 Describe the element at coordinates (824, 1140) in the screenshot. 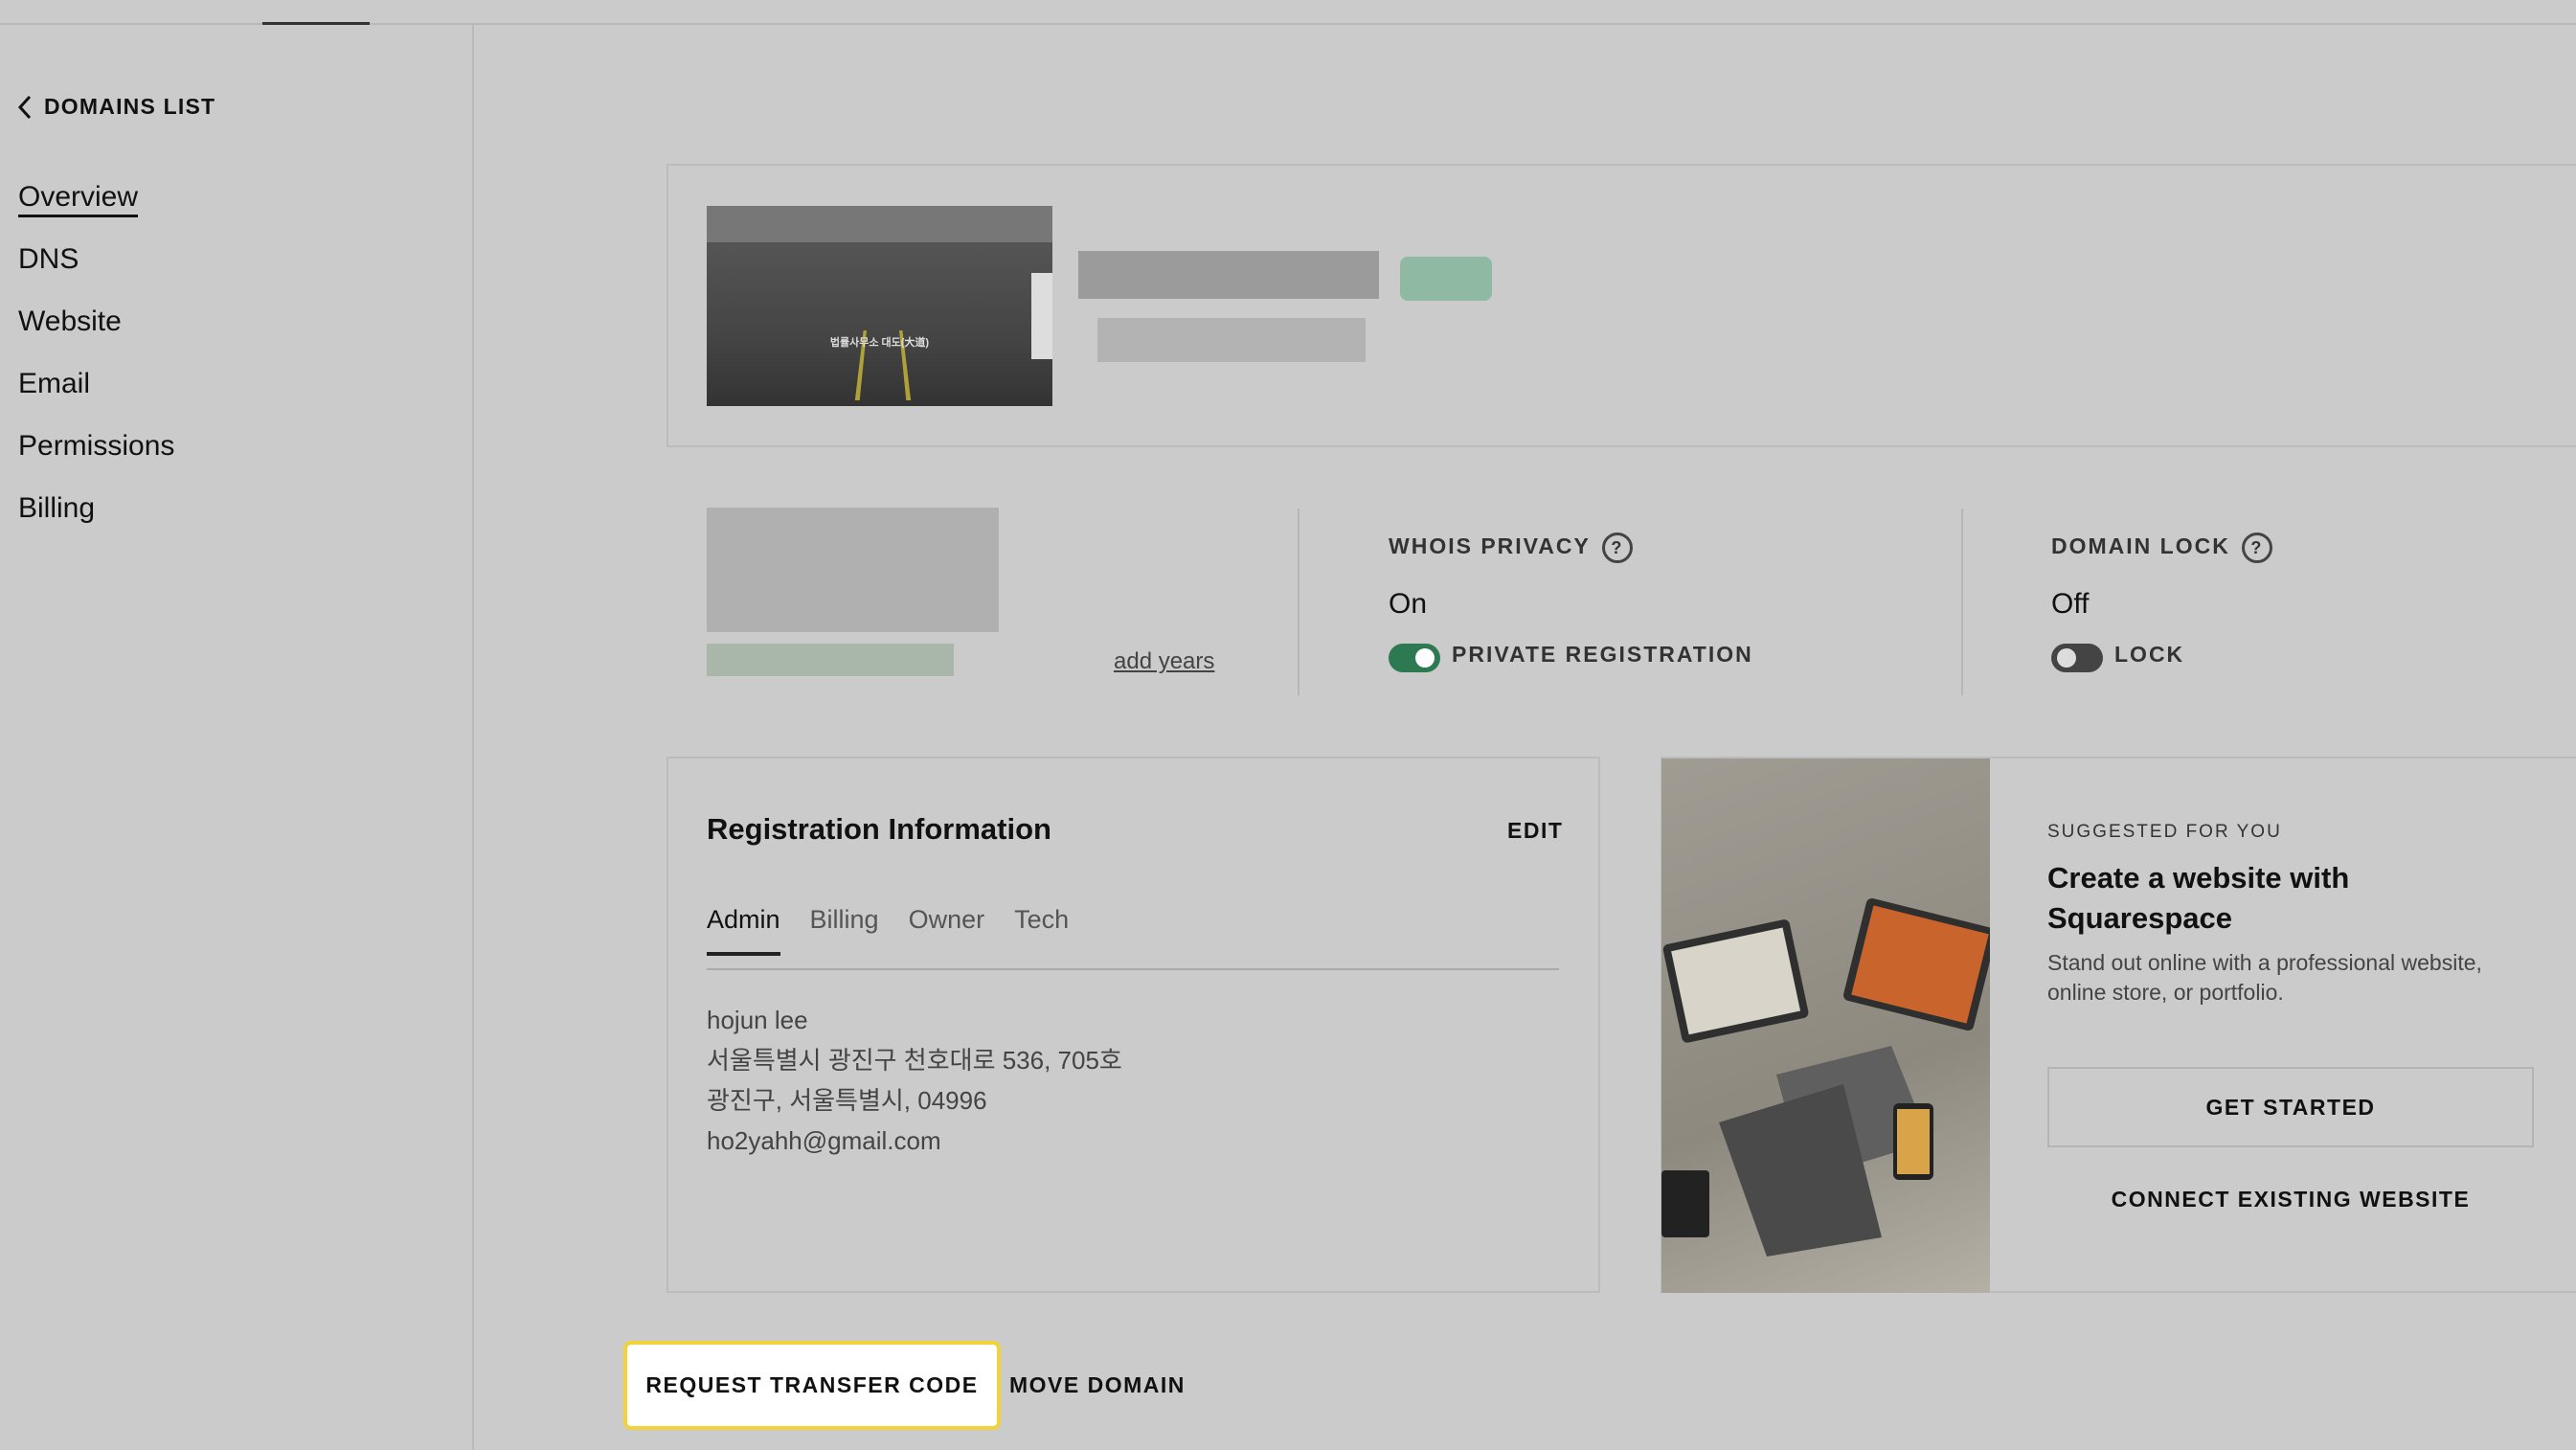

I see `contact-email: ho2yahh@gmail.com` at that location.